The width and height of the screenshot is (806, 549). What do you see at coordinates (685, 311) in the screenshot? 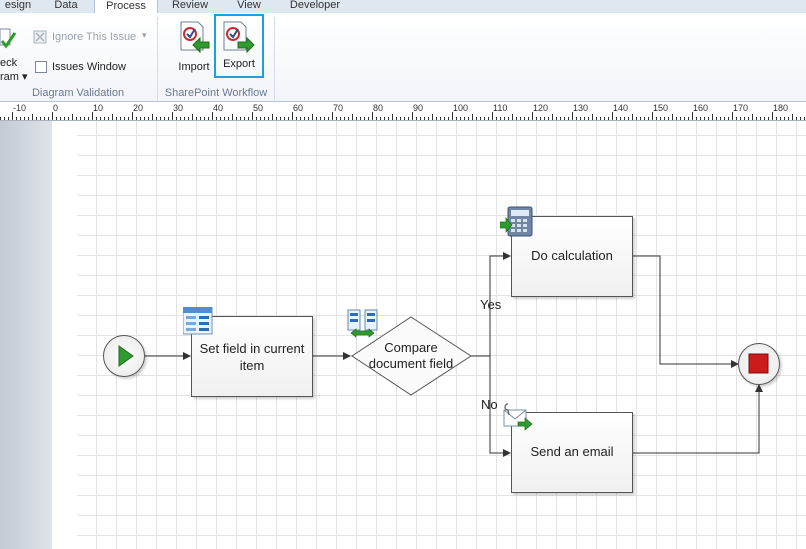
I see `connector-calc-to-end` at bounding box center [685, 311].